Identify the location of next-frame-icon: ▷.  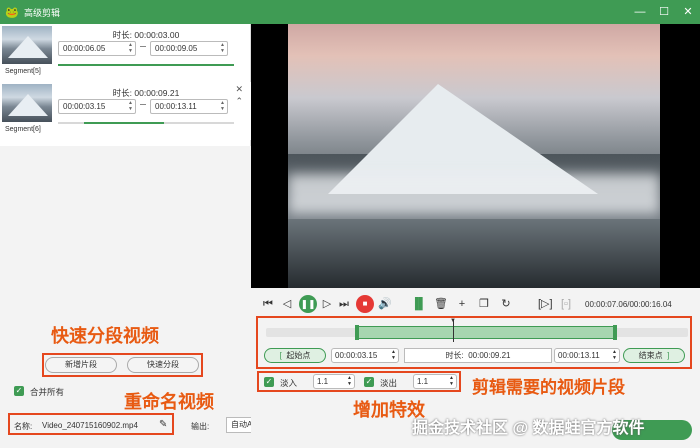
(327, 304).